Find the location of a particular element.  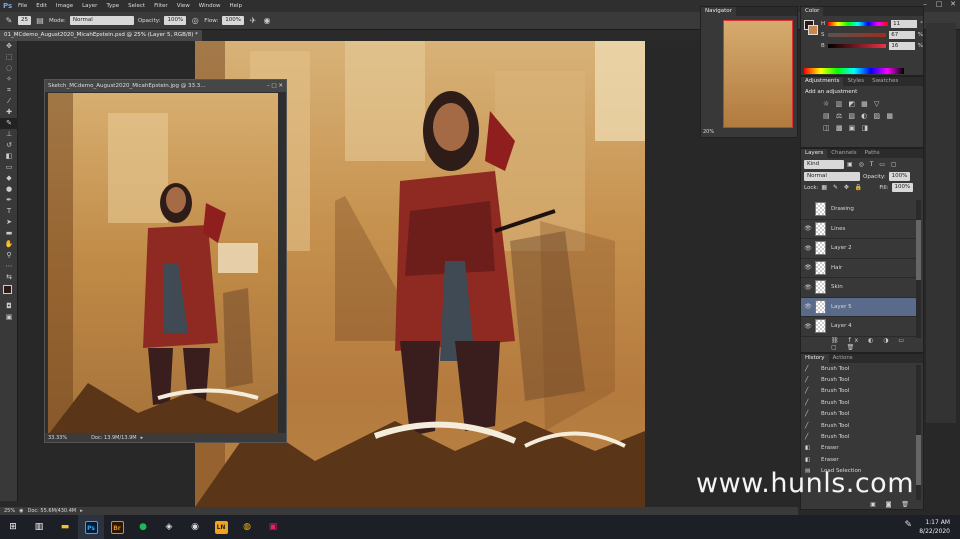

zoom-level: 25% is located at coordinates (9, 511).